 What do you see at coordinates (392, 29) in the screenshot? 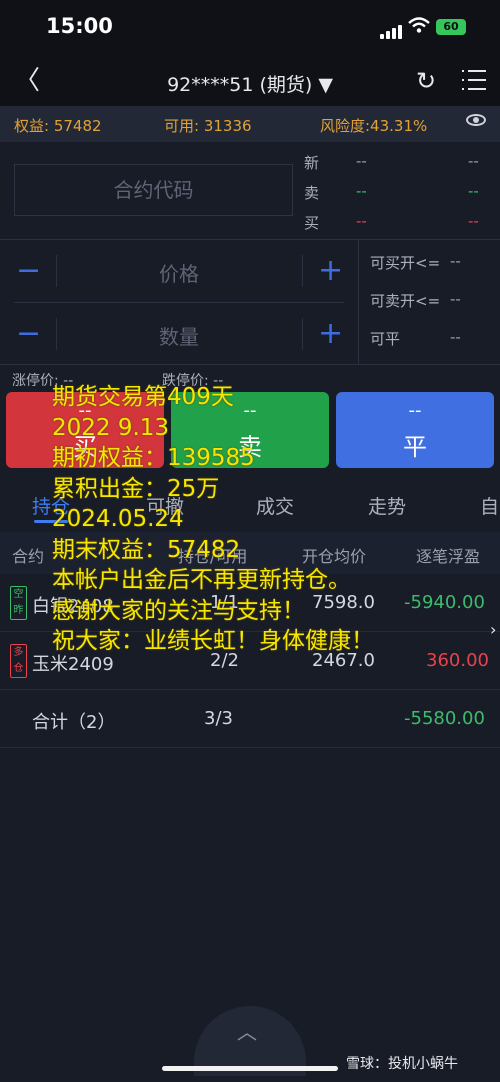
I see `signal-icon` at bounding box center [392, 29].